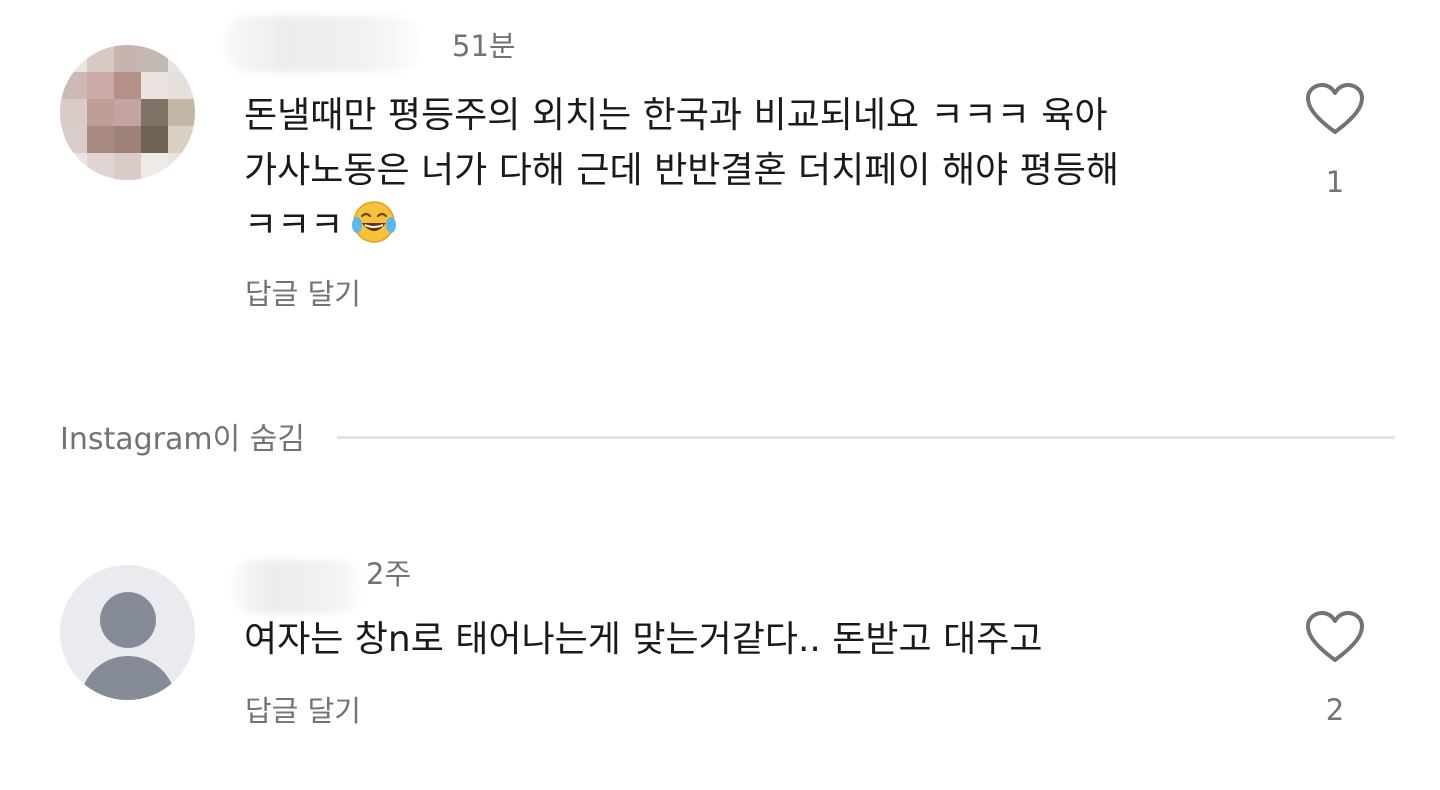 The height and width of the screenshot is (790, 1440). Describe the element at coordinates (1335, 710) in the screenshot. I see `like-count: 2` at that location.